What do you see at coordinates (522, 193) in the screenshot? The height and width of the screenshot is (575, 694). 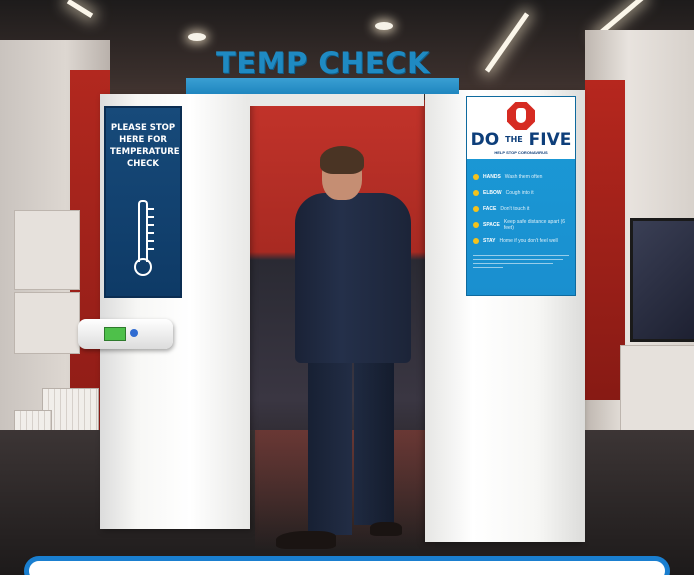 I see `list-item: ELBOW Cough into it` at bounding box center [522, 193].